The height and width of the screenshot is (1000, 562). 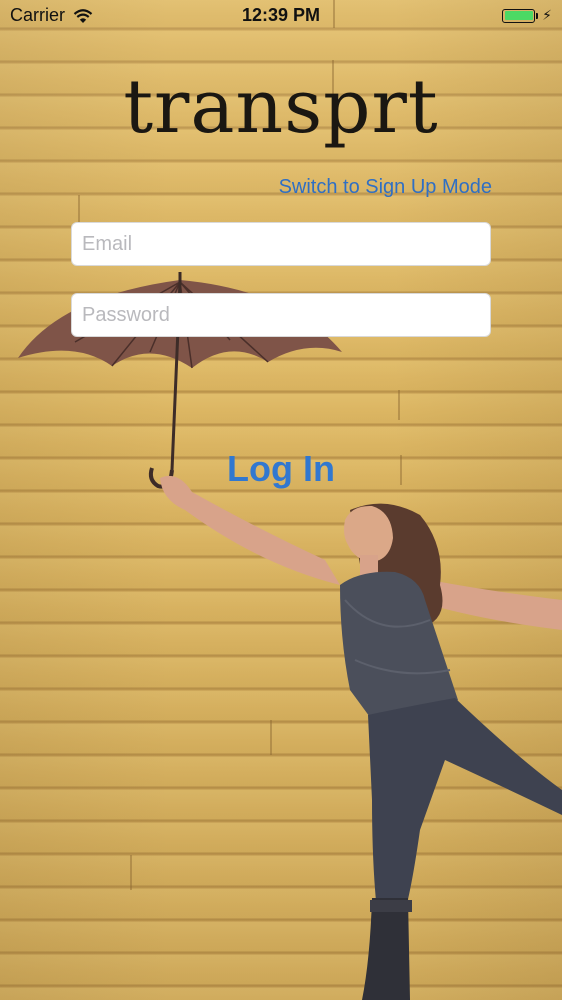 I want to click on login-button: Log In, so click(x=281, y=469).